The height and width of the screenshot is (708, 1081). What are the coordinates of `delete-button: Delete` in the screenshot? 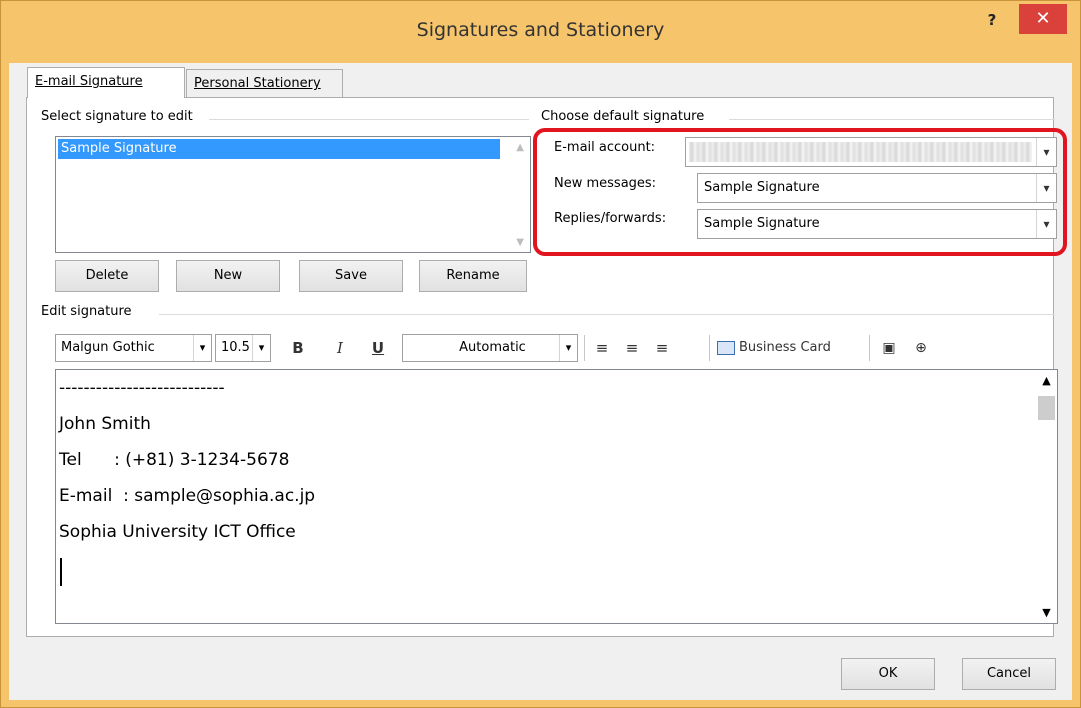 It's located at (107, 276).